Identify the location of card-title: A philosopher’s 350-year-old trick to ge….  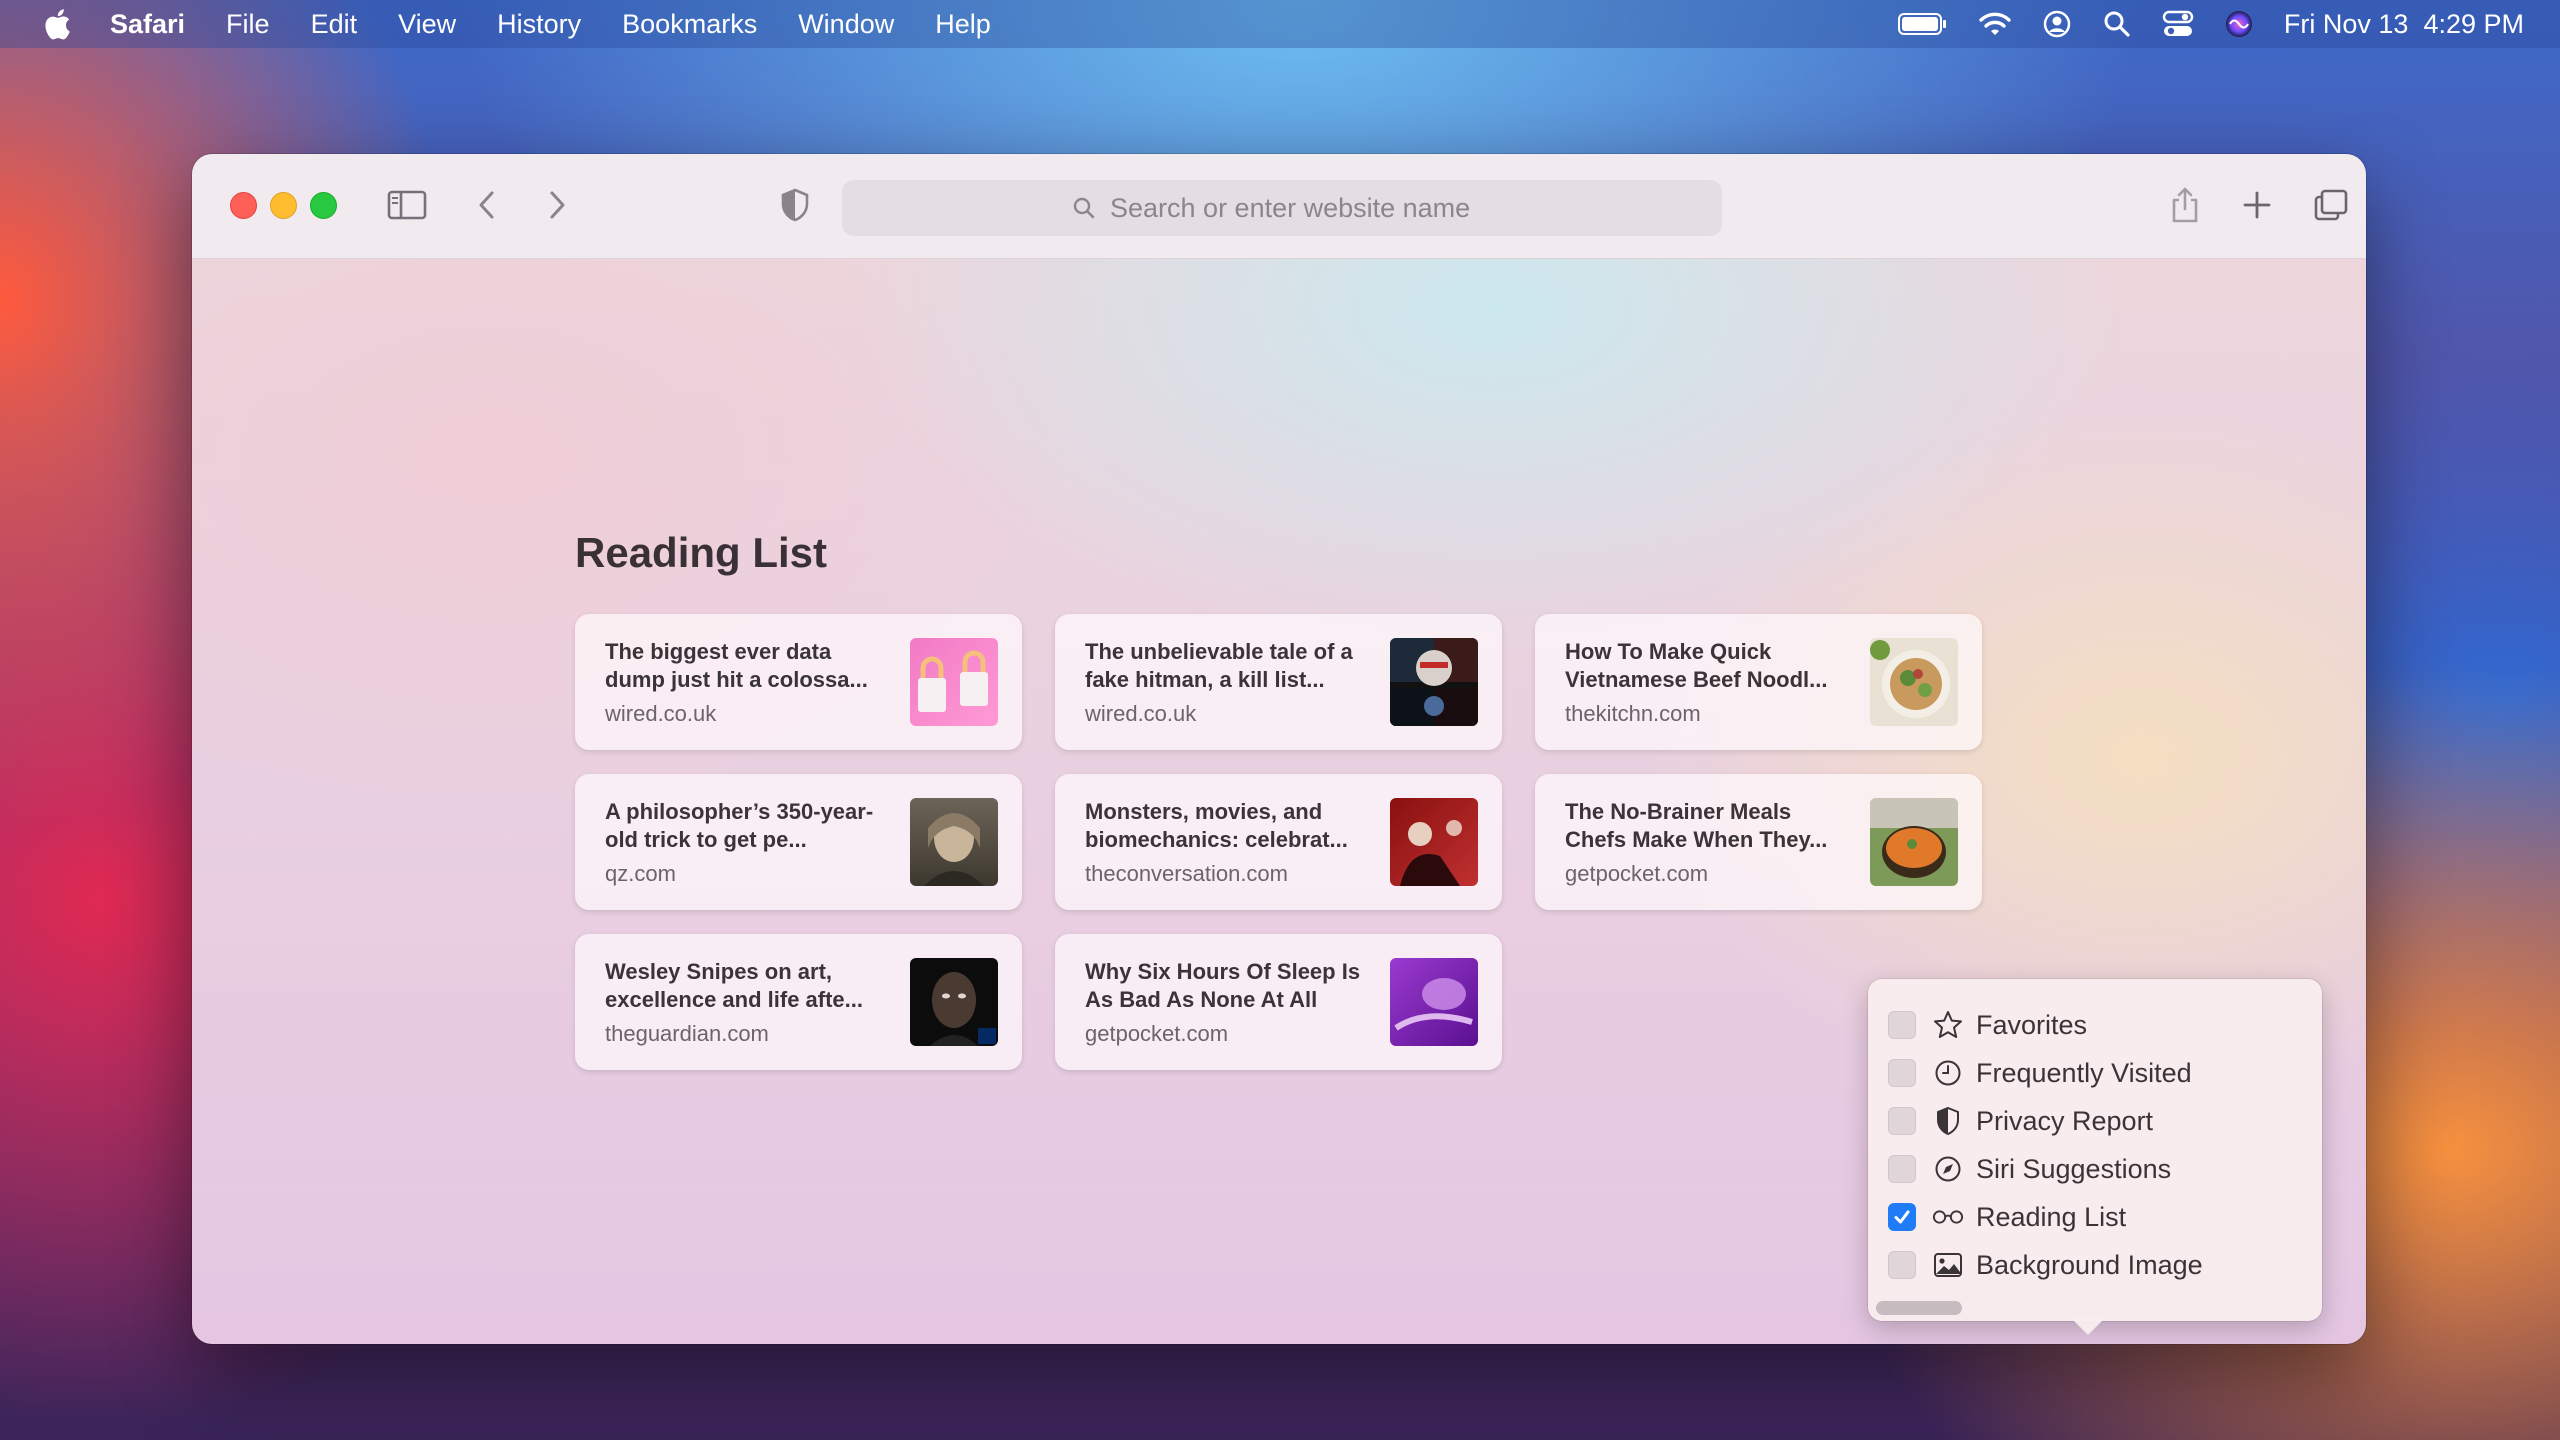
(739, 825).